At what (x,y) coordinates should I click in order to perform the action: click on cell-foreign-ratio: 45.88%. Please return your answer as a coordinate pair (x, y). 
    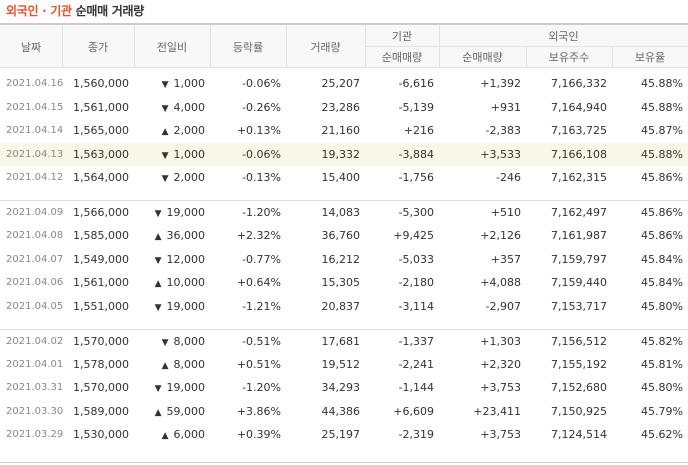
    Looking at the image, I should click on (650, 154).